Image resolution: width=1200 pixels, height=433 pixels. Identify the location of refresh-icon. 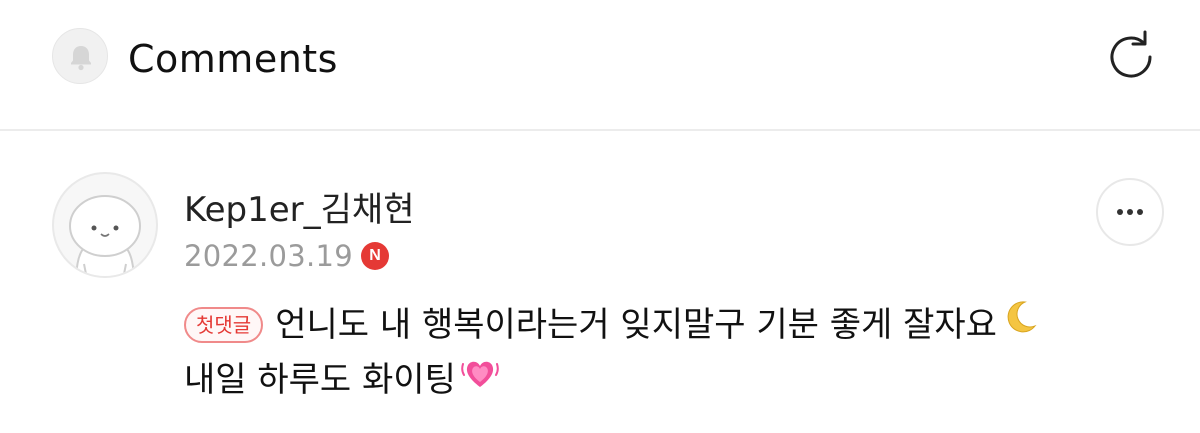
(1131, 57).